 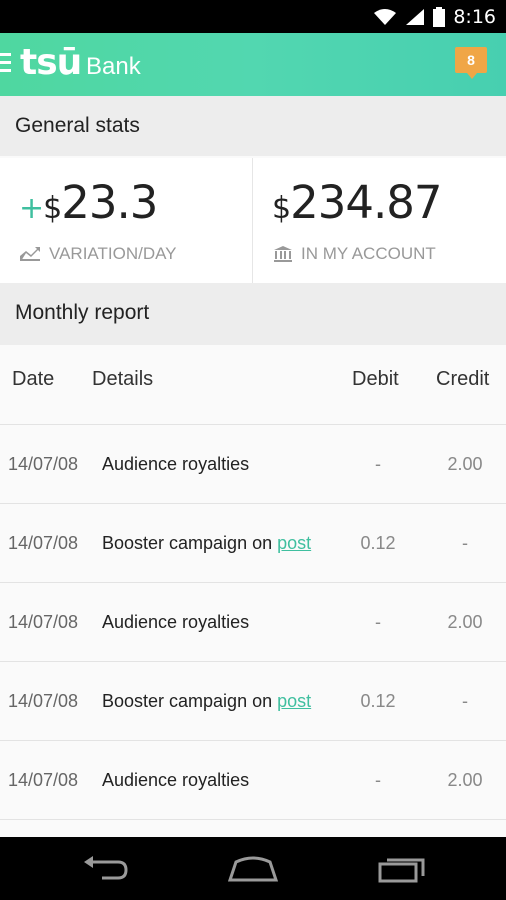 I want to click on variation-label-row: VARIATION/DAY, so click(x=98, y=254).